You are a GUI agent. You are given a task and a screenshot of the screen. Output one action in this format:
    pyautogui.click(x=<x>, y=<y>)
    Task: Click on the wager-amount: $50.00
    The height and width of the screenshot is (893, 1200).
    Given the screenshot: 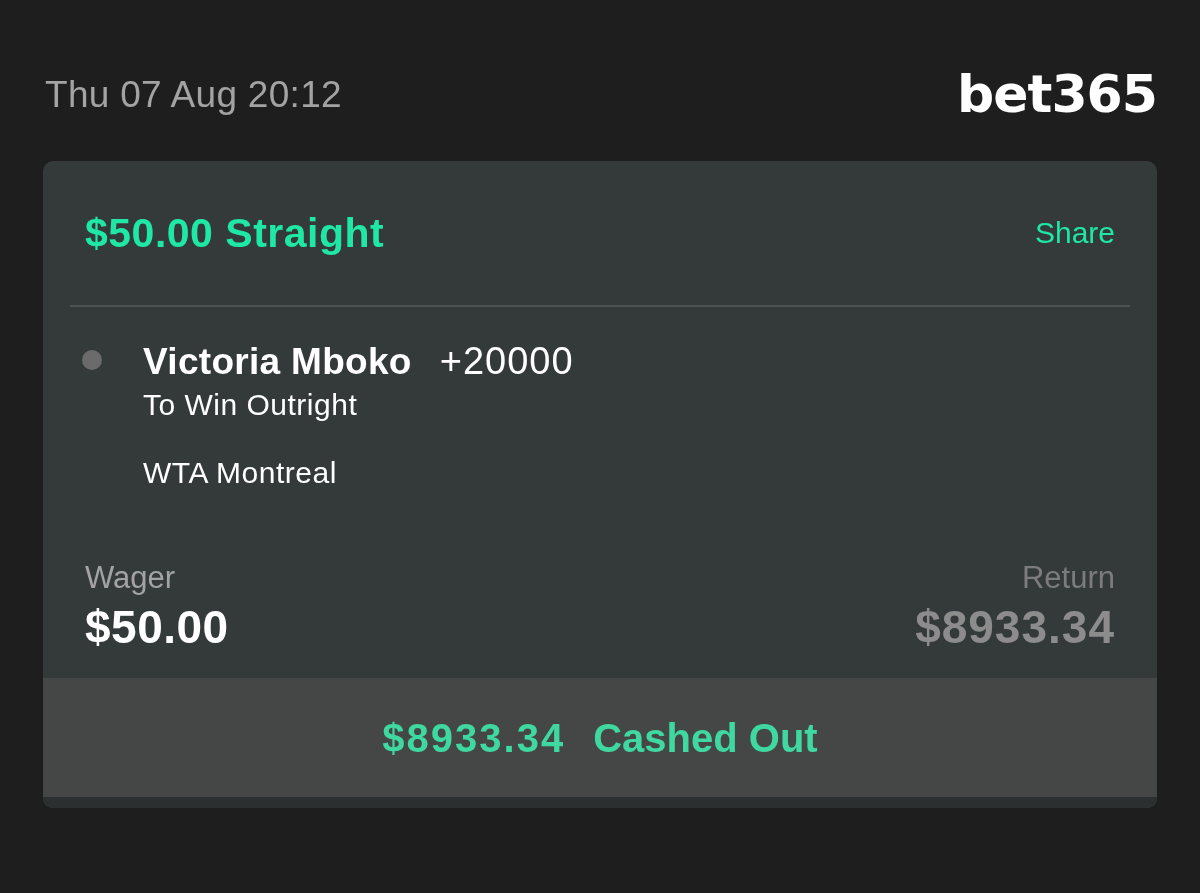 What is the action you would take?
    pyautogui.click(x=157, y=627)
    